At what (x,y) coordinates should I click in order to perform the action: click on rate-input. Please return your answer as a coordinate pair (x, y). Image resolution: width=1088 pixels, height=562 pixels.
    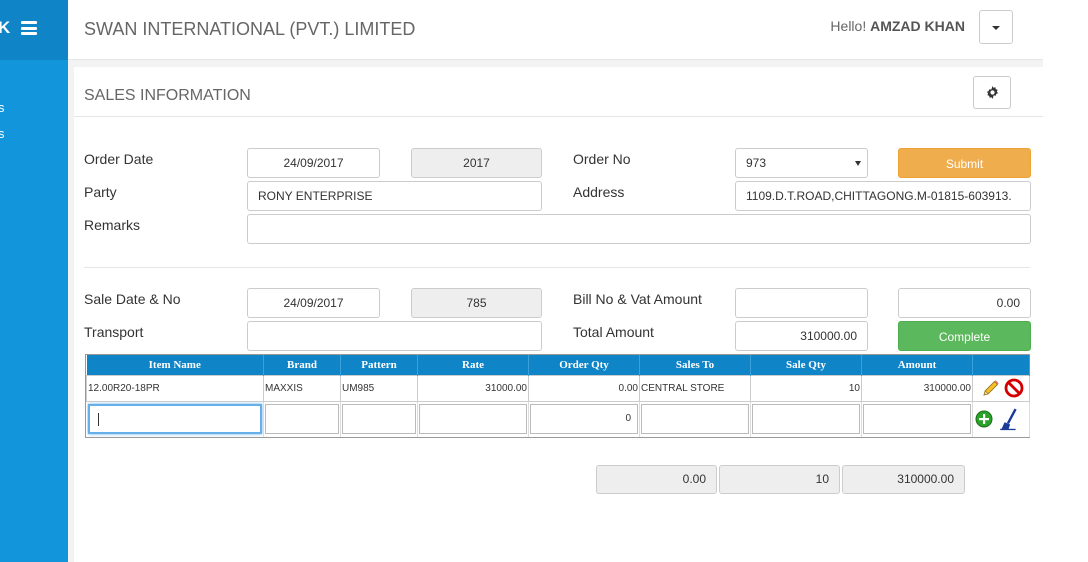
    Looking at the image, I should click on (473, 419).